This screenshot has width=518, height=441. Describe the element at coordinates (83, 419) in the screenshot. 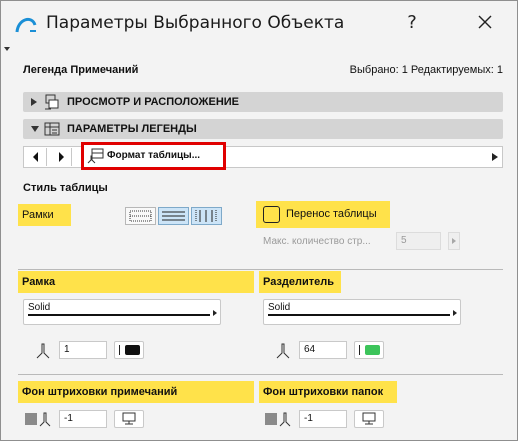

I see `notes-fill-pen-number: -1` at that location.